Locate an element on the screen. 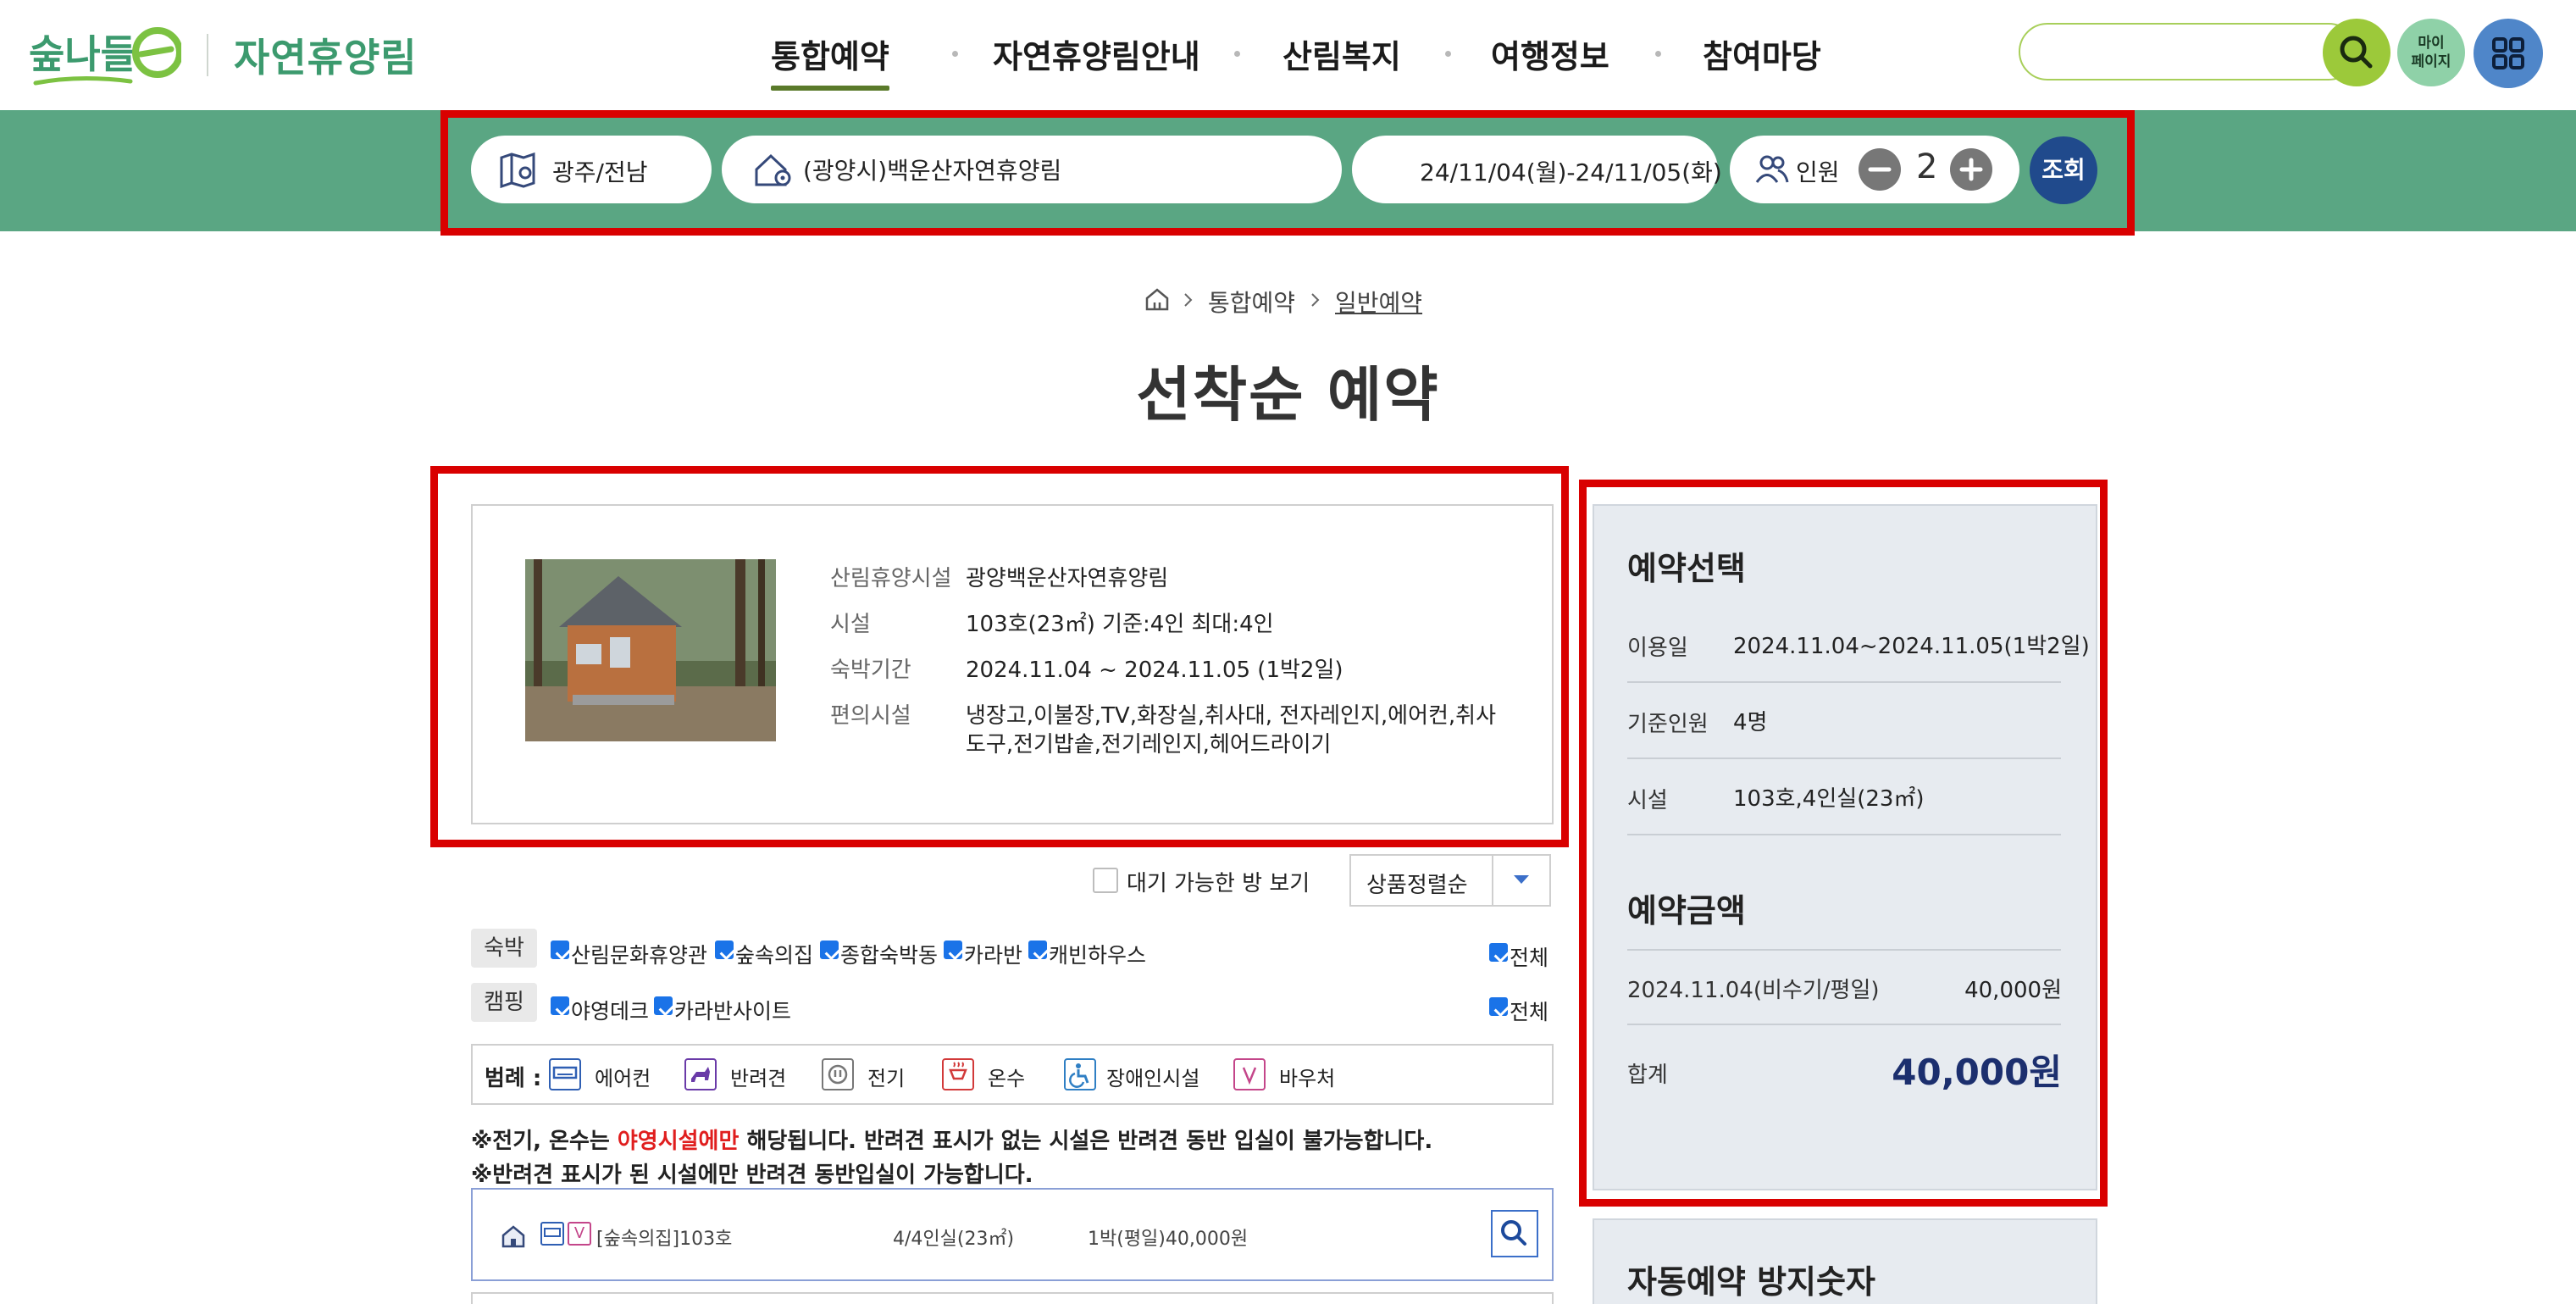 The image size is (2576, 1304). nav-item-integrated-reservation: 통합예약 is located at coordinates (830, 61).